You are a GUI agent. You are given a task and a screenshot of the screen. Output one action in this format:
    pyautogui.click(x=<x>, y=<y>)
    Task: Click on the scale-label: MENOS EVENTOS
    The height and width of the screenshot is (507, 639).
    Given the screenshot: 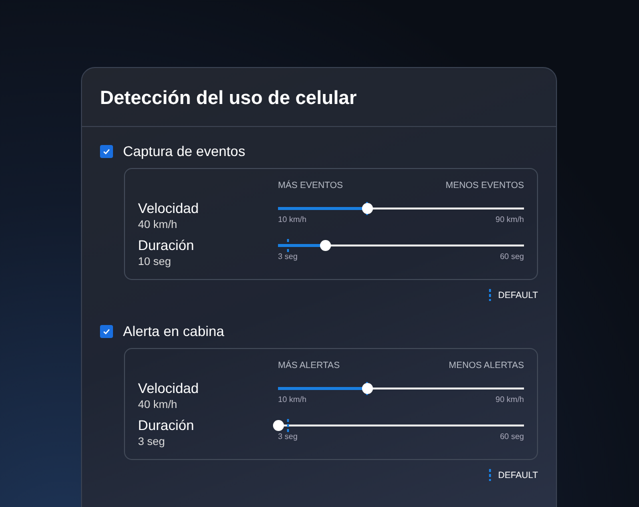 What is the action you would take?
    pyautogui.click(x=485, y=185)
    